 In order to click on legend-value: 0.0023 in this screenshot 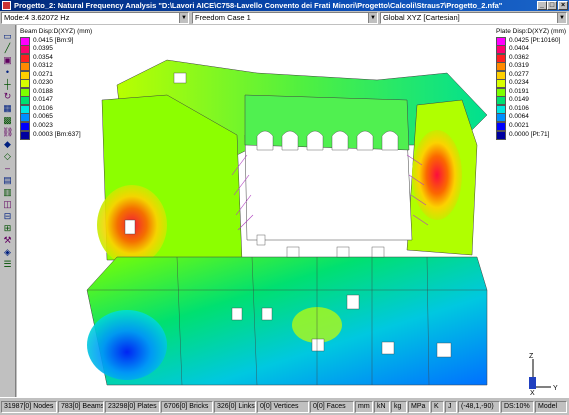, I will do `click(43, 125)`.